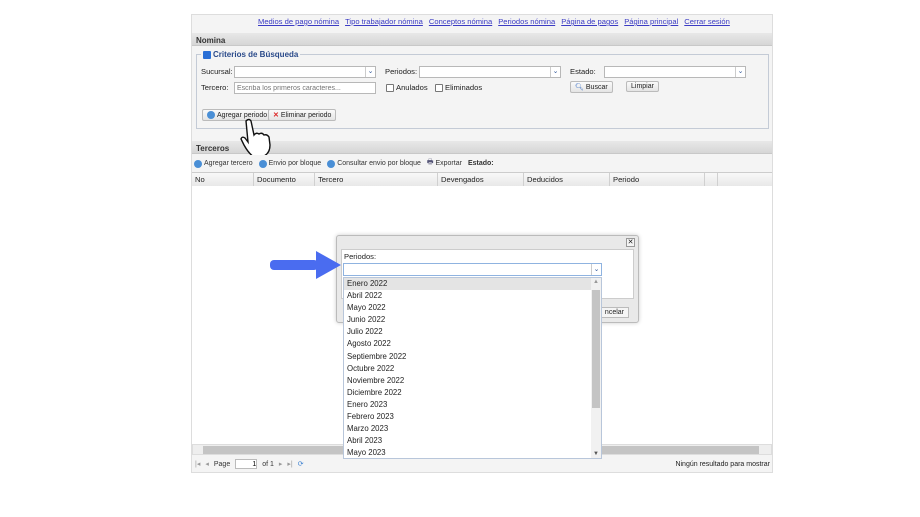 This screenshot has width=920, height=517. I want to click on cancelar-button: ncelar, so click(614, 312).